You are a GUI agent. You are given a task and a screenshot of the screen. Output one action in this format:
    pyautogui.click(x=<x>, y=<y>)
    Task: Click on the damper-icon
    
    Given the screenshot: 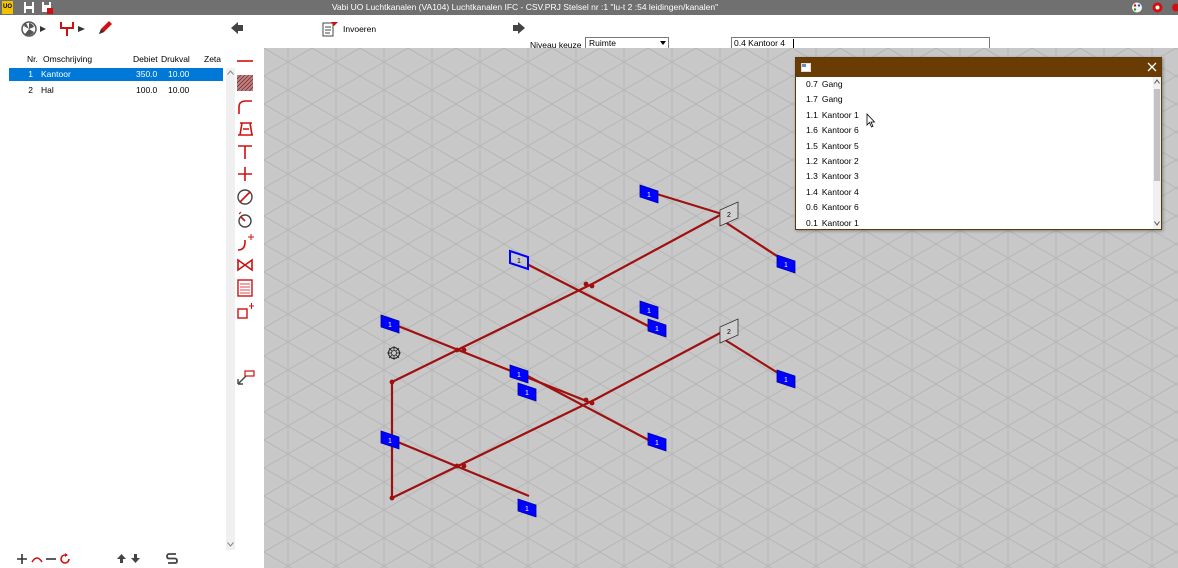 What is the action you would take?
    pyautogui.click(x=245, y=197)
    